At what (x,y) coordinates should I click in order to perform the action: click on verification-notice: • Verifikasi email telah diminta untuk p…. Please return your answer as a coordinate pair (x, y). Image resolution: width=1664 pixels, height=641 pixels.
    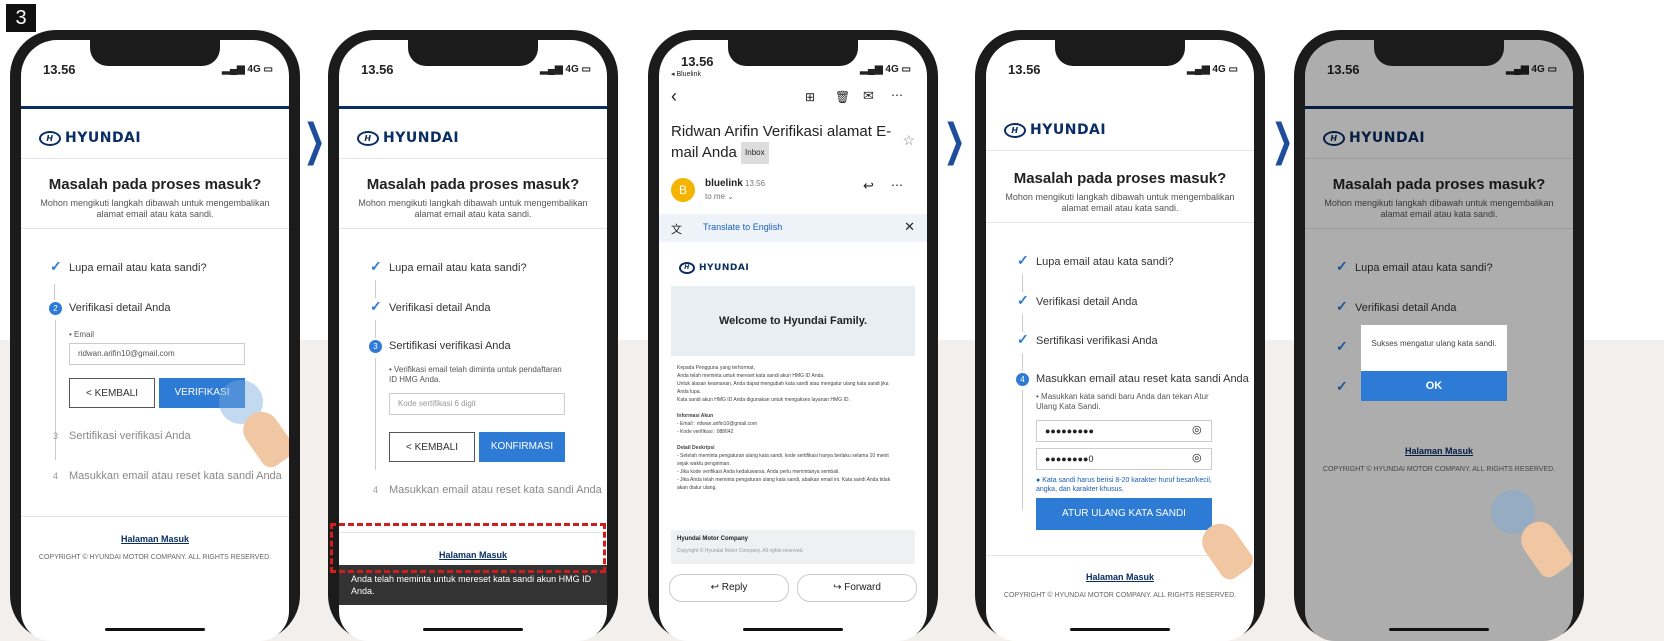
    Looking at the image, I should click on (475, 374).